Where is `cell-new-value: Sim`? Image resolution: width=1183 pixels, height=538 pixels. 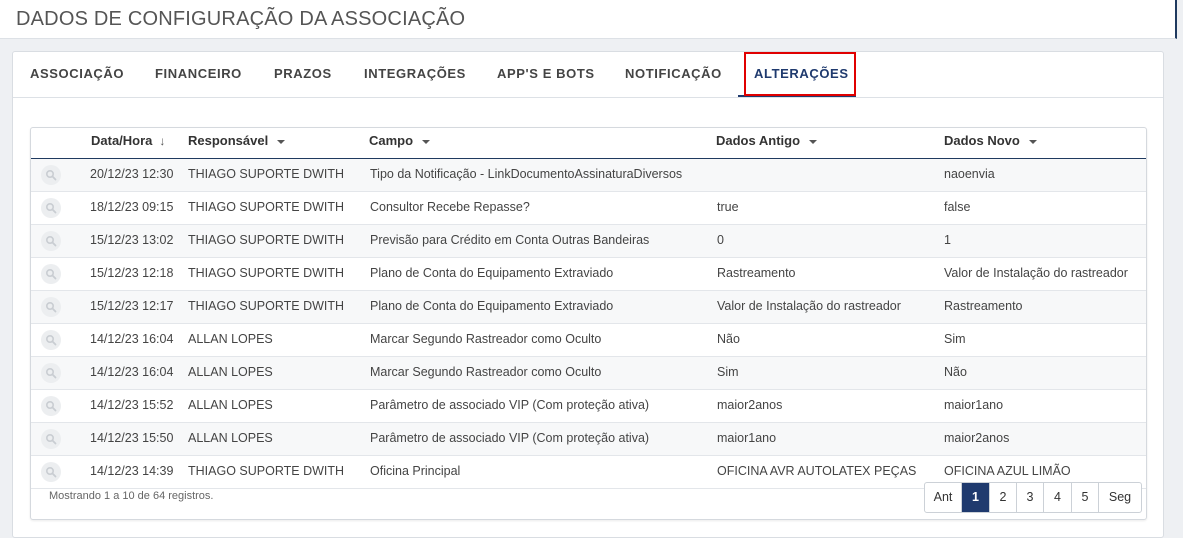 cell-new-value: Sim is located at coordinates (955, 339).